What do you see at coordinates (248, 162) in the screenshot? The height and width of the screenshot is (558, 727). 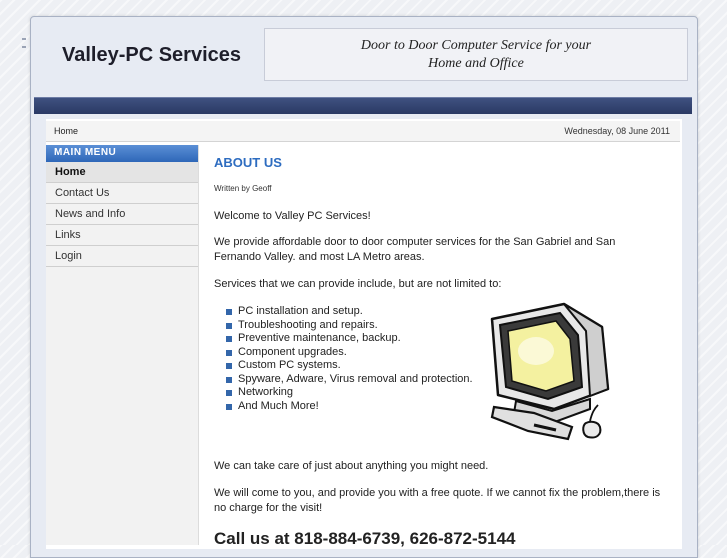 I see `article-title: ABOUT US` at bounding box center [248, 162].